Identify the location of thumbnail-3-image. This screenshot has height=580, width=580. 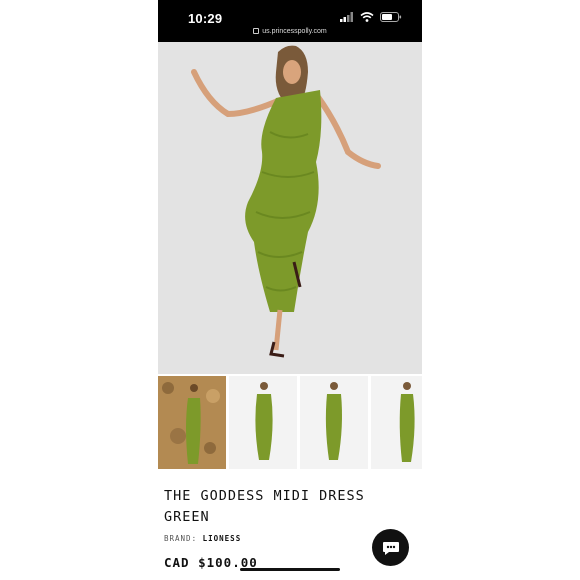
(334, 422).